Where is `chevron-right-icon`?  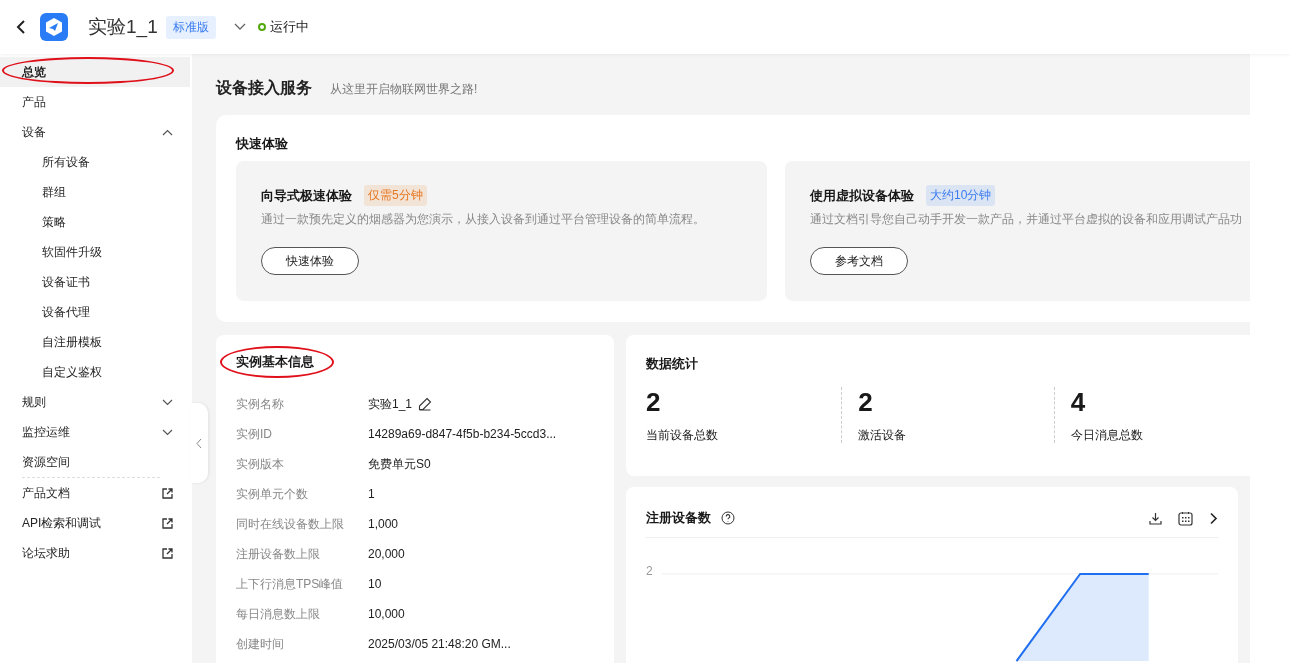
chevron-right-icon is located at coordinates (1213, 518).